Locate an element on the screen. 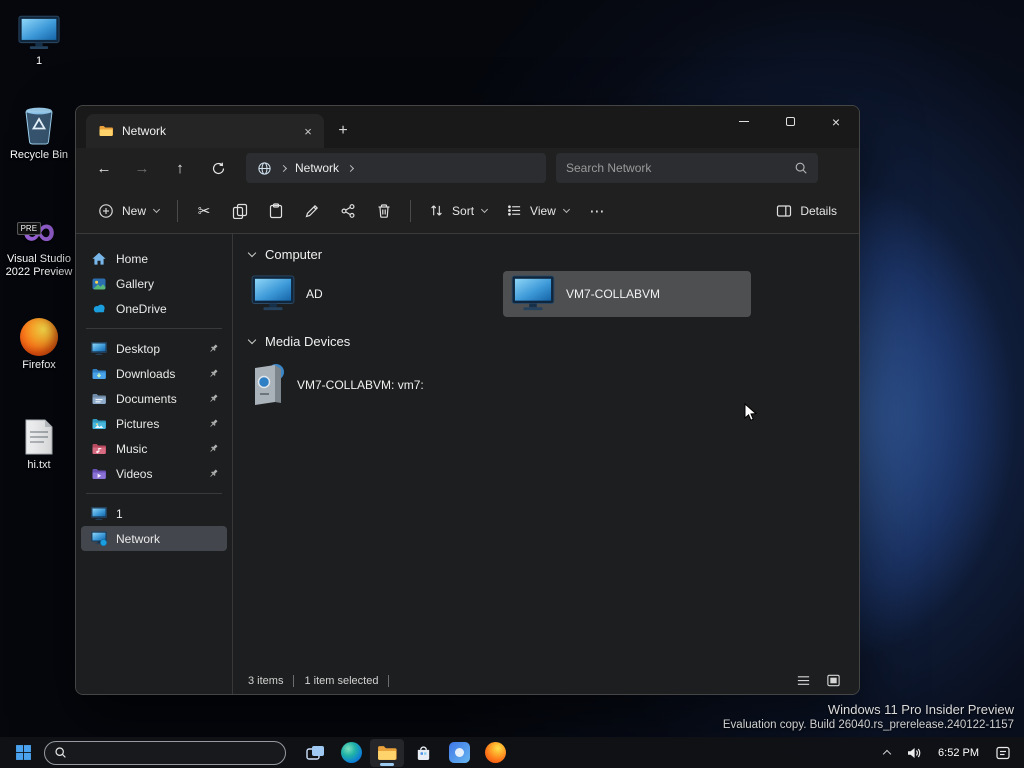  sidebar-separator is located at coordinates (154, 493).